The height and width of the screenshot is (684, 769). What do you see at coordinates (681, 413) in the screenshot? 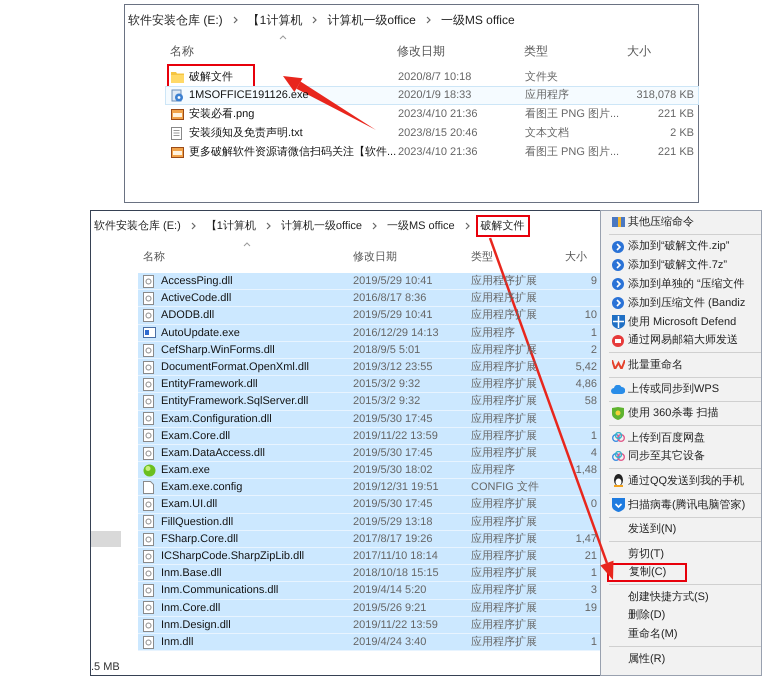
I see `menu-item: 使用 360杀毒 扫描` at bounding box center [681, 413].